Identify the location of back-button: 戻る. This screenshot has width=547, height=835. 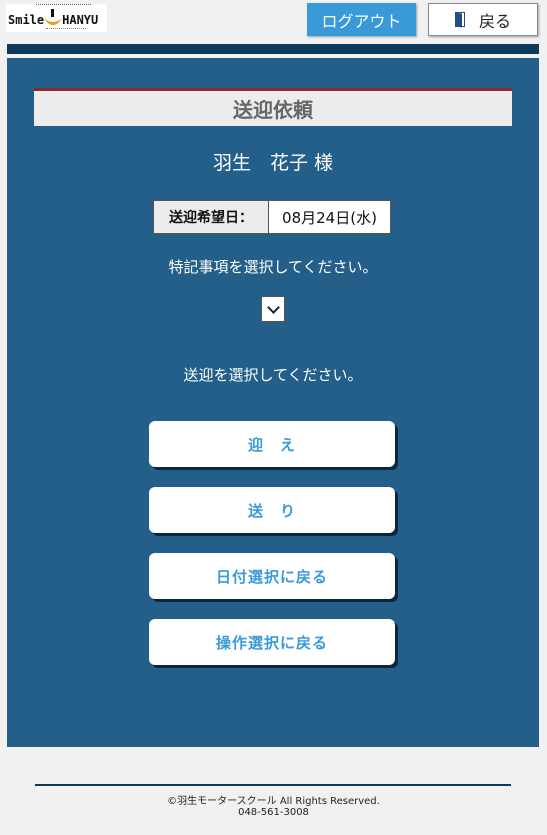
(483, 19).